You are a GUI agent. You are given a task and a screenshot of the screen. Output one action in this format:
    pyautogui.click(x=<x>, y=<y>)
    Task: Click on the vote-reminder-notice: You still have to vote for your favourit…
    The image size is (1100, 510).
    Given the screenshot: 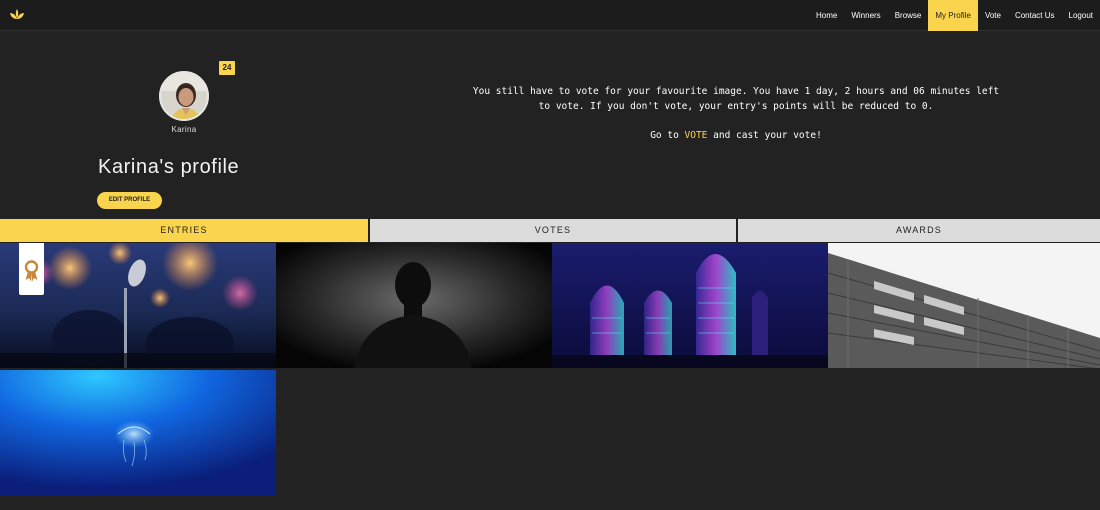 What is the action you would take?
    pyautogui.click(x=736, y=113)
    